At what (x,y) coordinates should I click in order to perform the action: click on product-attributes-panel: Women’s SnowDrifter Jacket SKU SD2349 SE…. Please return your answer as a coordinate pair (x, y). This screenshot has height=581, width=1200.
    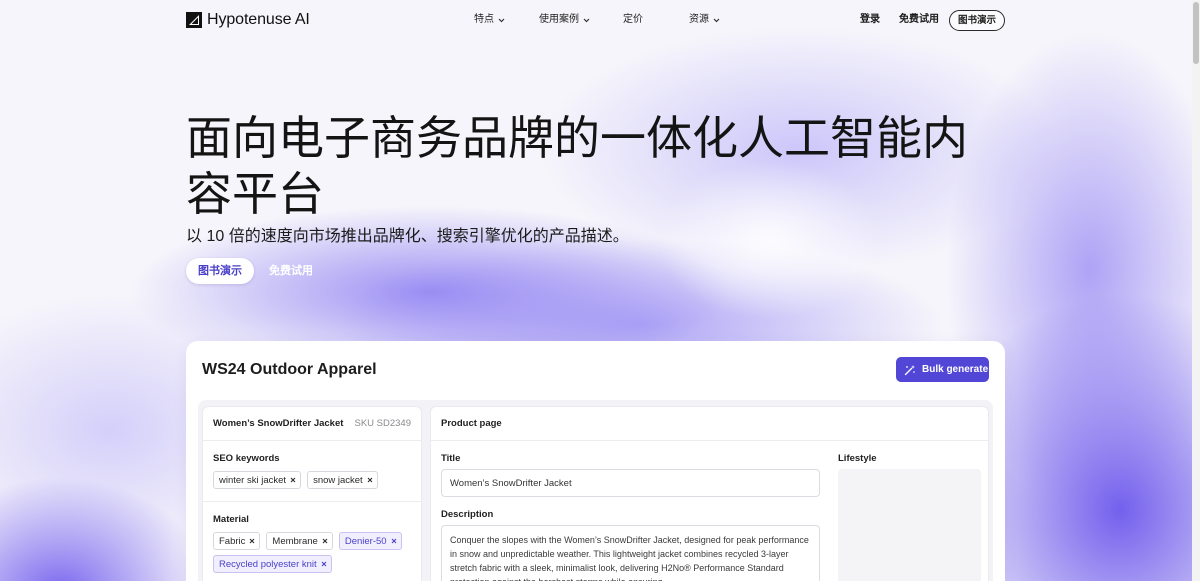
    Looking at the image, I should click on (312, 493).